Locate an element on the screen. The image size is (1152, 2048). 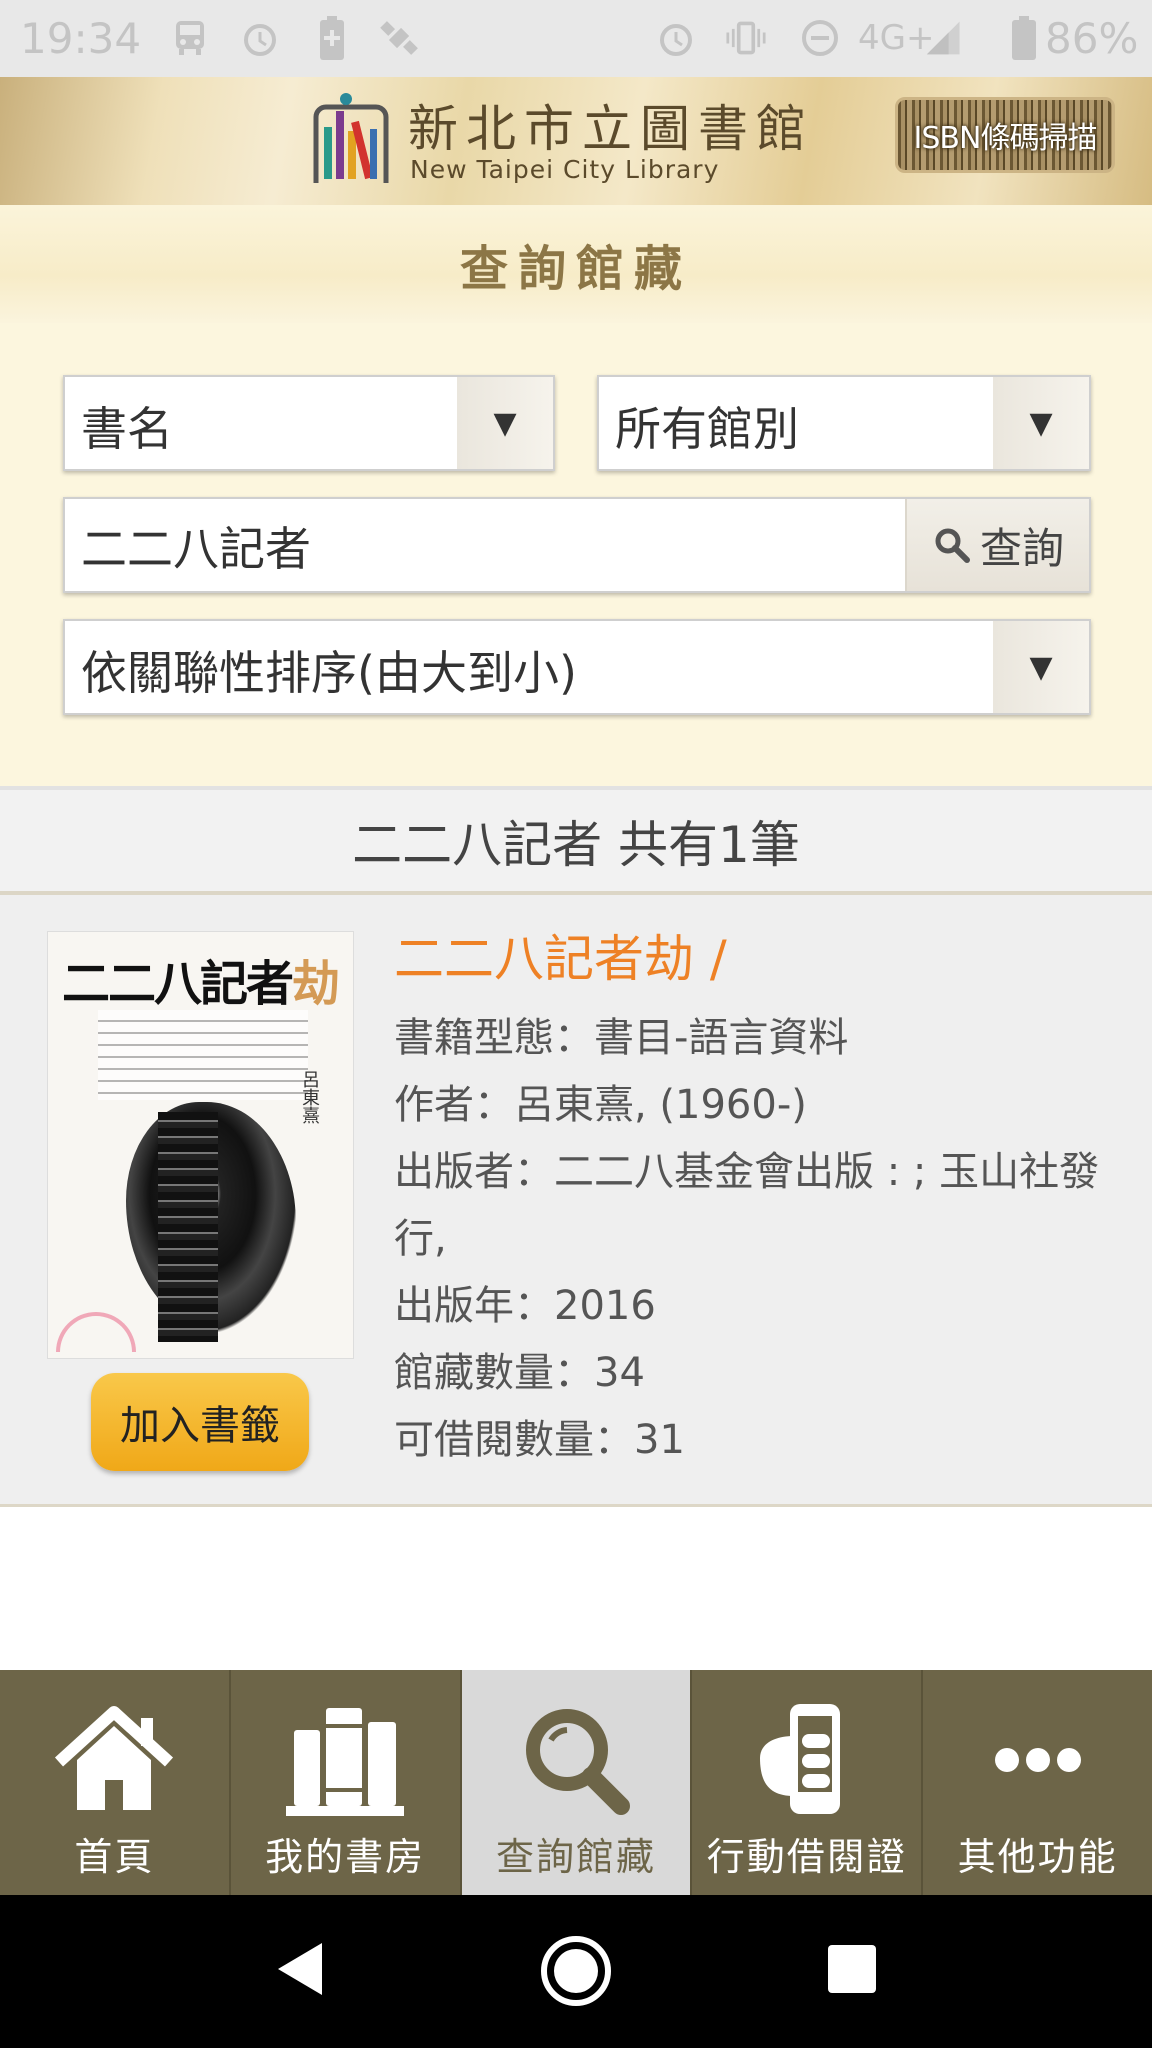
book-holdings: 館藏數量：34 is located at coordinates (519, 1373).